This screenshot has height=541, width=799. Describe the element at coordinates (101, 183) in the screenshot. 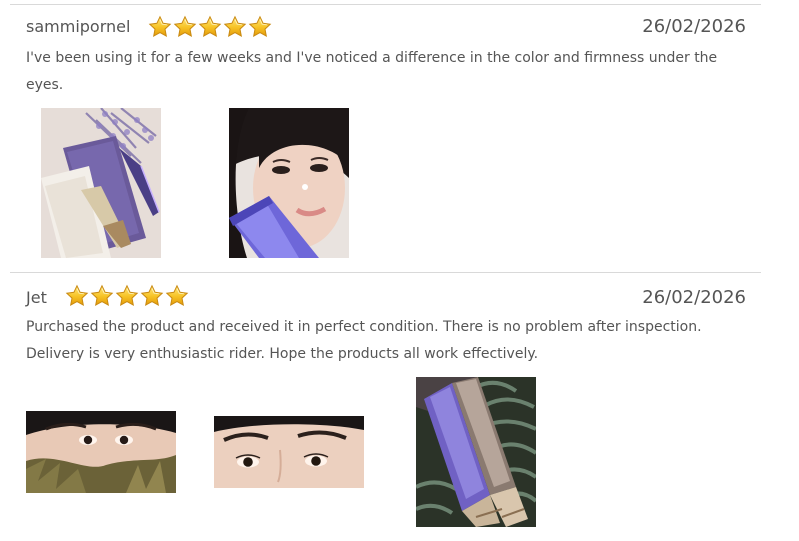

I see `product-flatlay-photo` at that location.